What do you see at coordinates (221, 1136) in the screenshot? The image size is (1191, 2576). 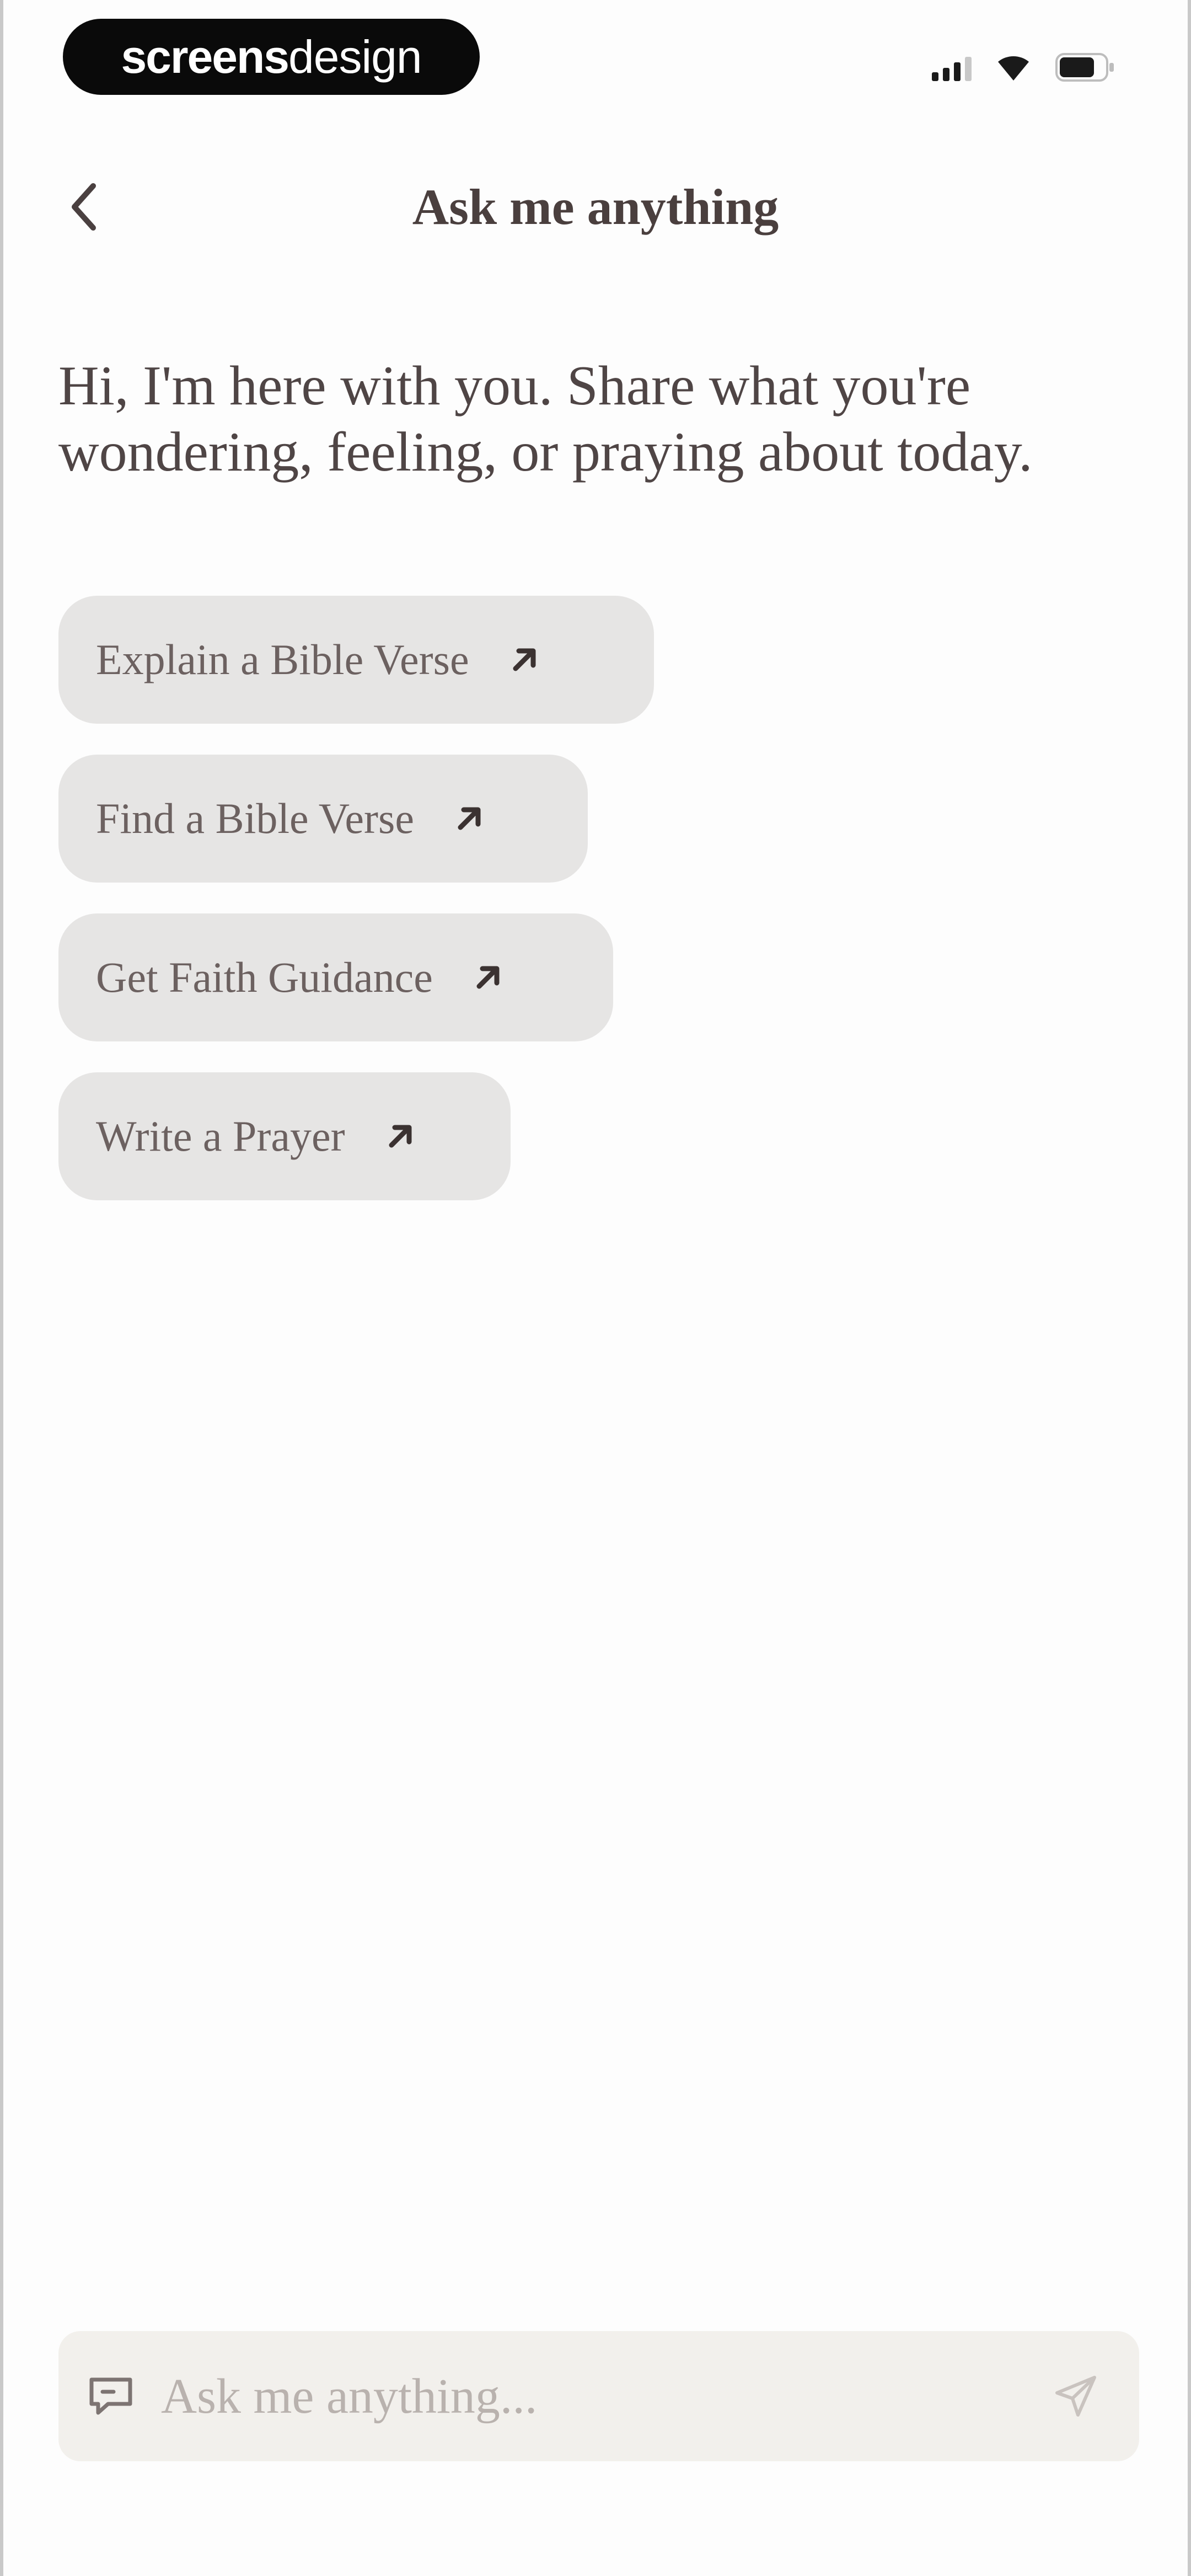 I see `suggestion-chip-label: Write a Prayer` at bounding box center [221, 1136].